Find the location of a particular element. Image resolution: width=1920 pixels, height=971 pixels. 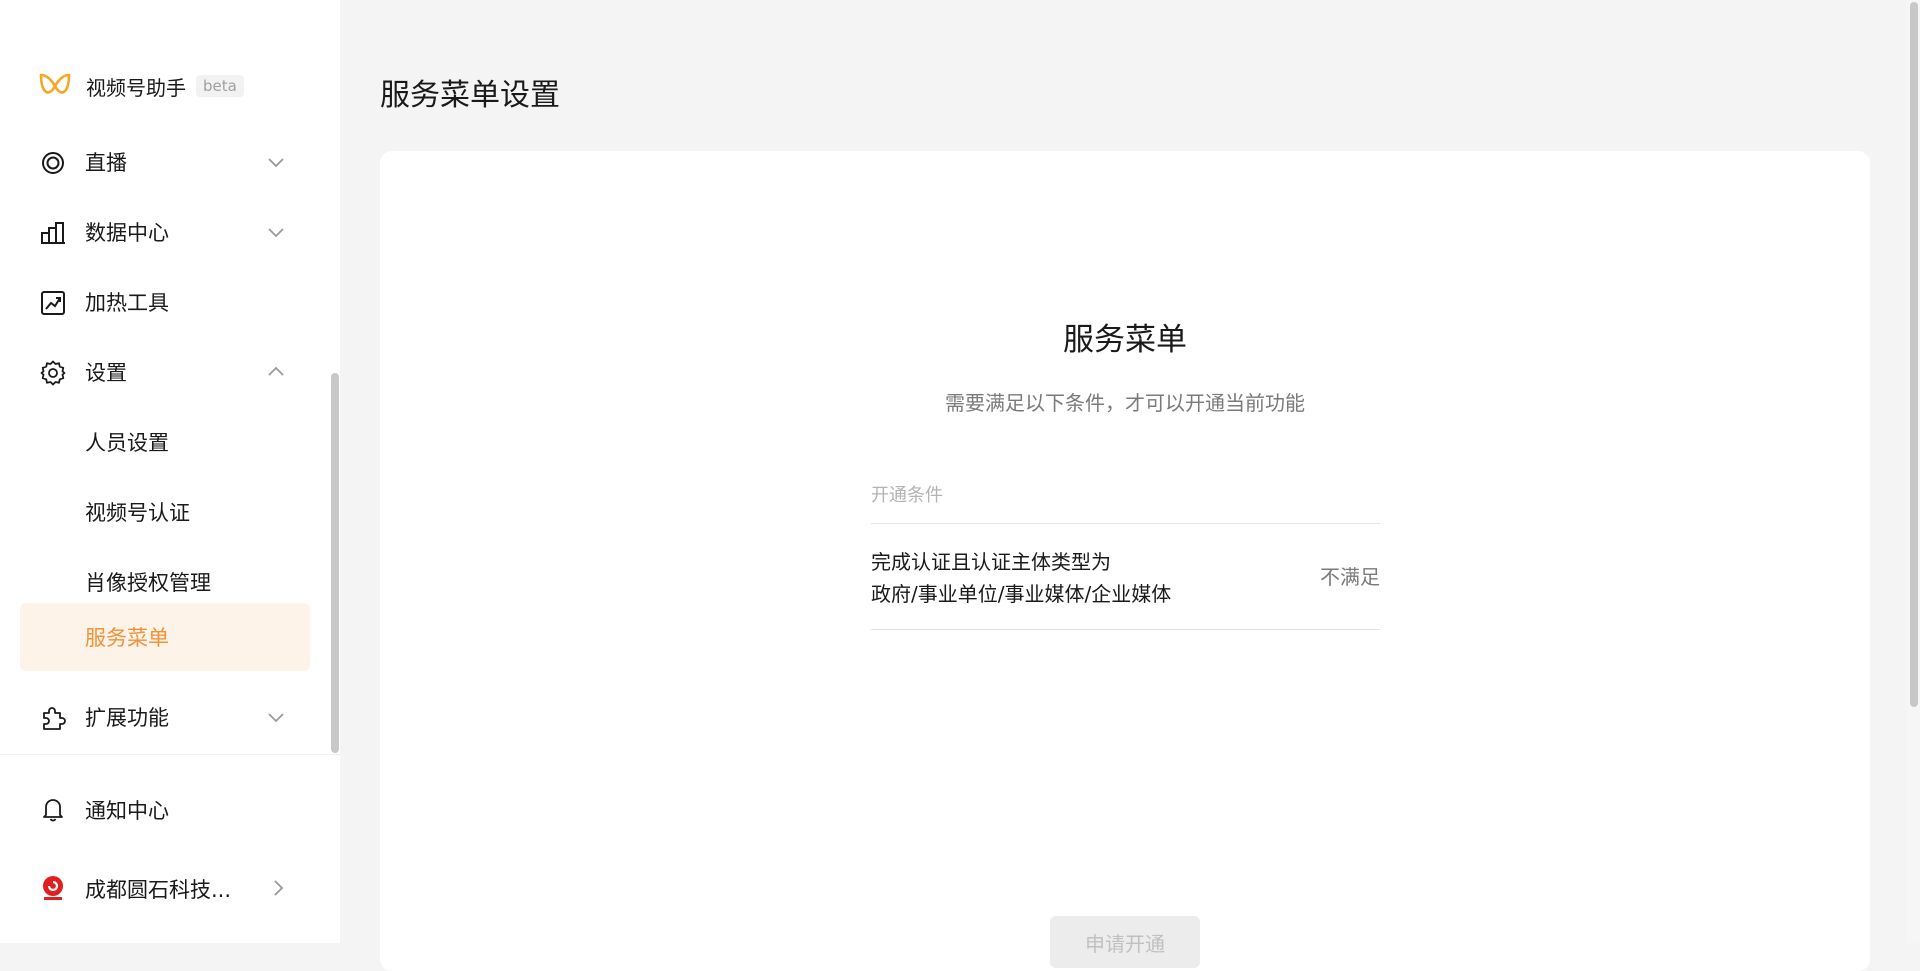

puzzle-icon is located at coordinates (54, 718).